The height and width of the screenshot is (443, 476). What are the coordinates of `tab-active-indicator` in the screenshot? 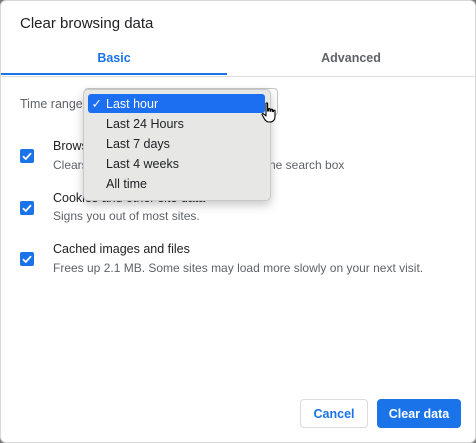 It's located at (114, 74).